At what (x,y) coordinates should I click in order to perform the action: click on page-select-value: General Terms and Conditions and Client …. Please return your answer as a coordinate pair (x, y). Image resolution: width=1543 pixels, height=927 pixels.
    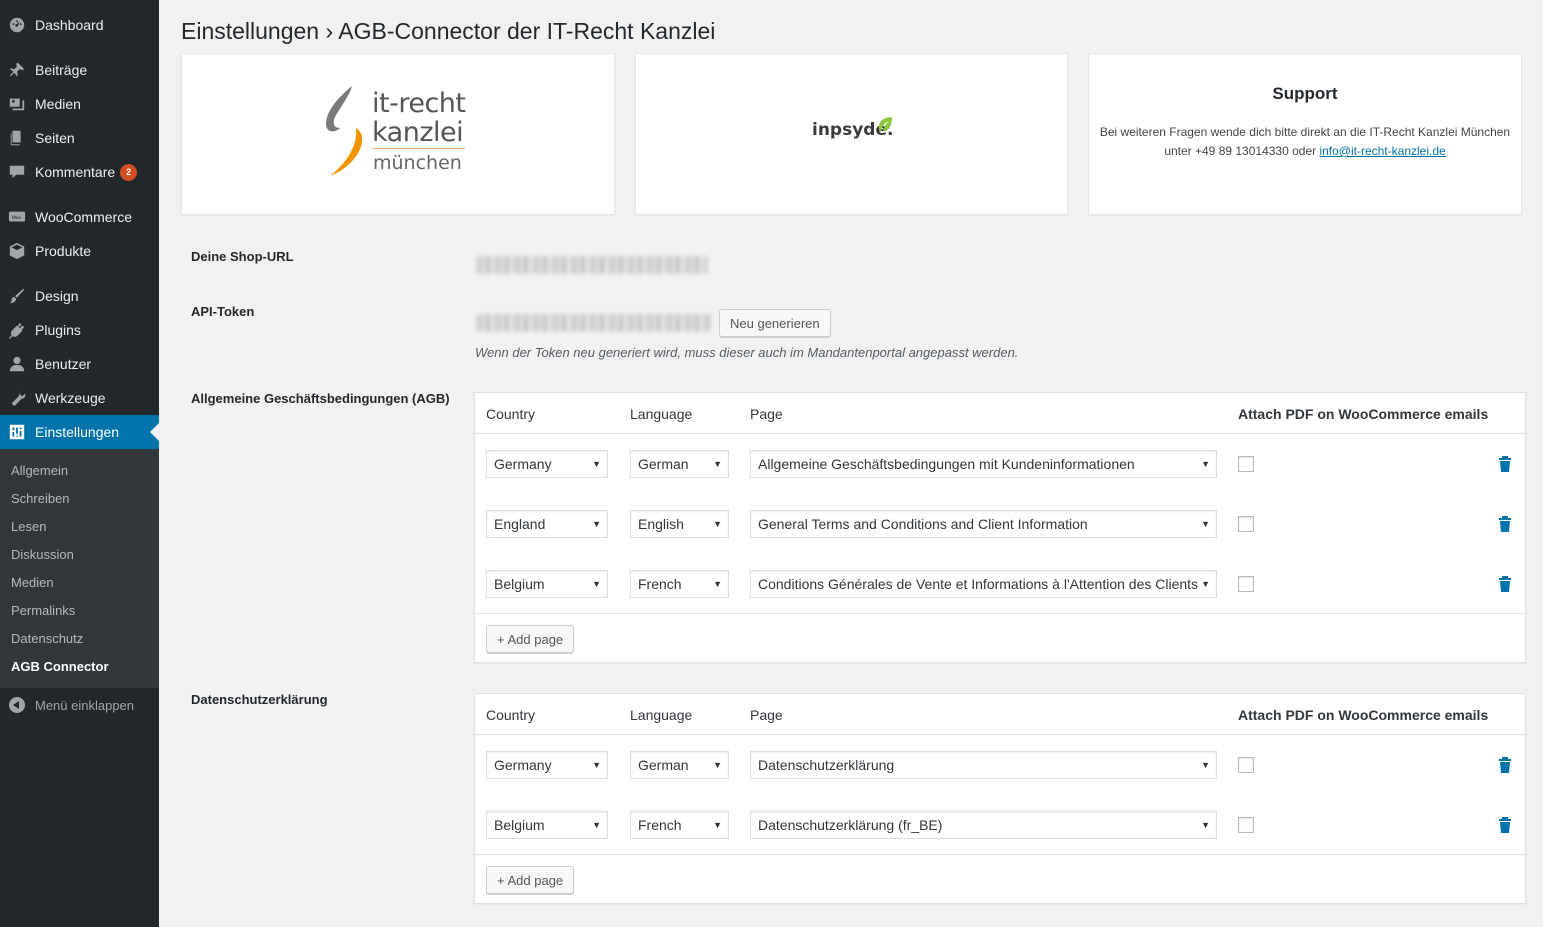
    Looking at the image, I should click on (923, 524).